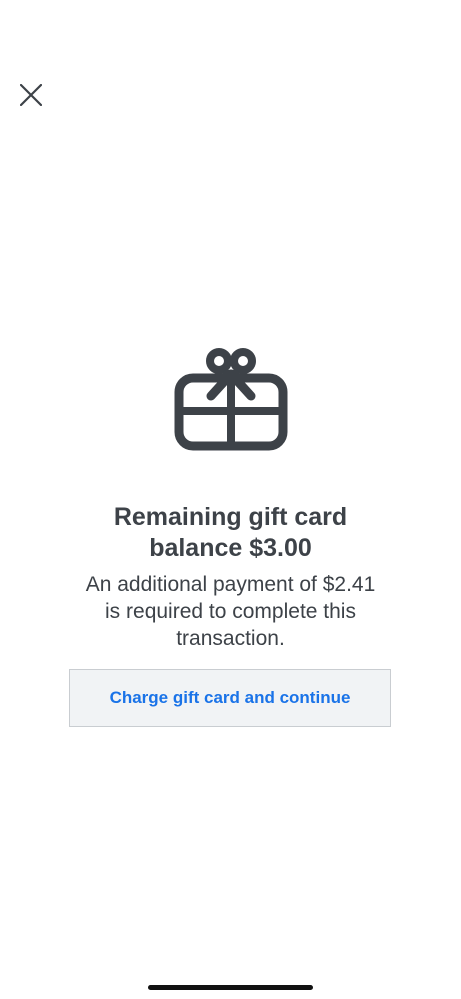 The height and width of the screenshot is (999, 461). What do you see at coordinates (230, 987) in the screenshot?
I see `home-indicator` at bounding box center [230, 987].